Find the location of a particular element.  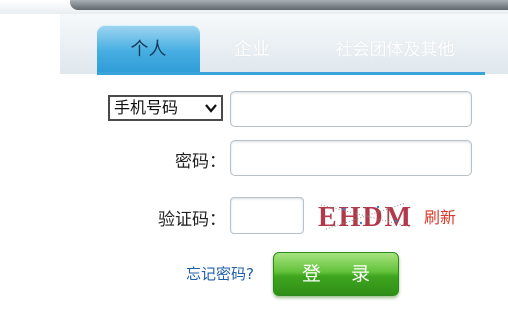

tab-company: 企业 is located at coordinates (252, 49).